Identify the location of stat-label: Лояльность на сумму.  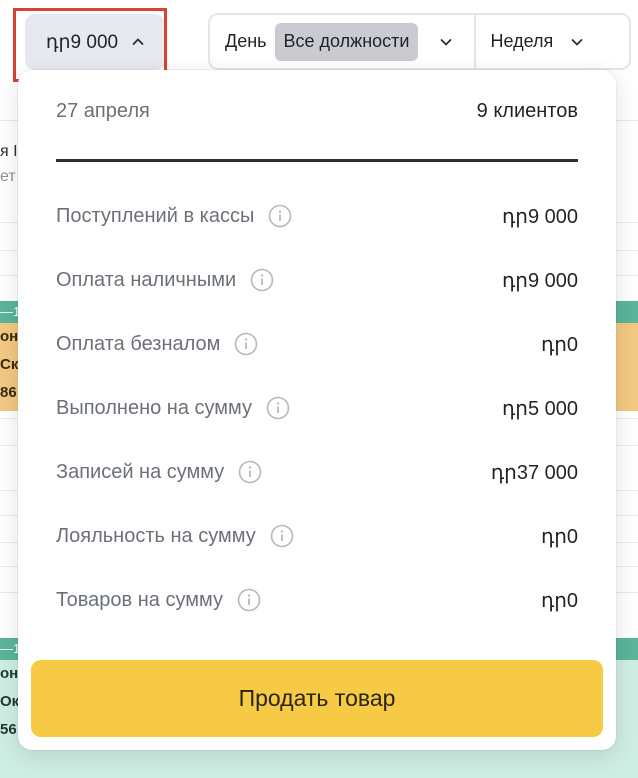
(156, 535).